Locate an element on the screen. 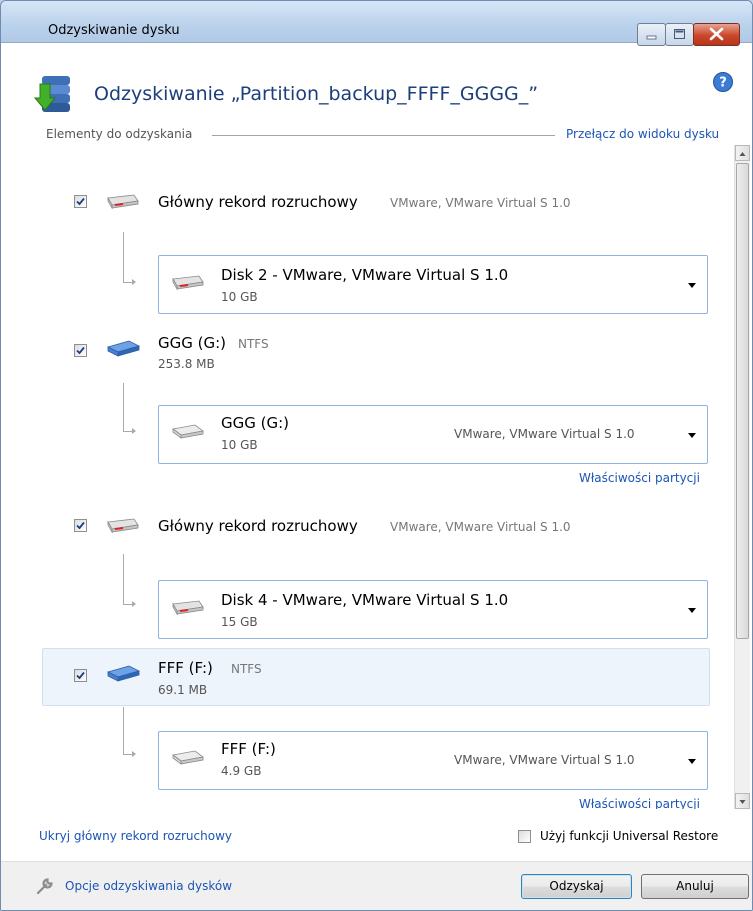  dropdown-title: FFF (F:) is located at coordinates (248, 749).